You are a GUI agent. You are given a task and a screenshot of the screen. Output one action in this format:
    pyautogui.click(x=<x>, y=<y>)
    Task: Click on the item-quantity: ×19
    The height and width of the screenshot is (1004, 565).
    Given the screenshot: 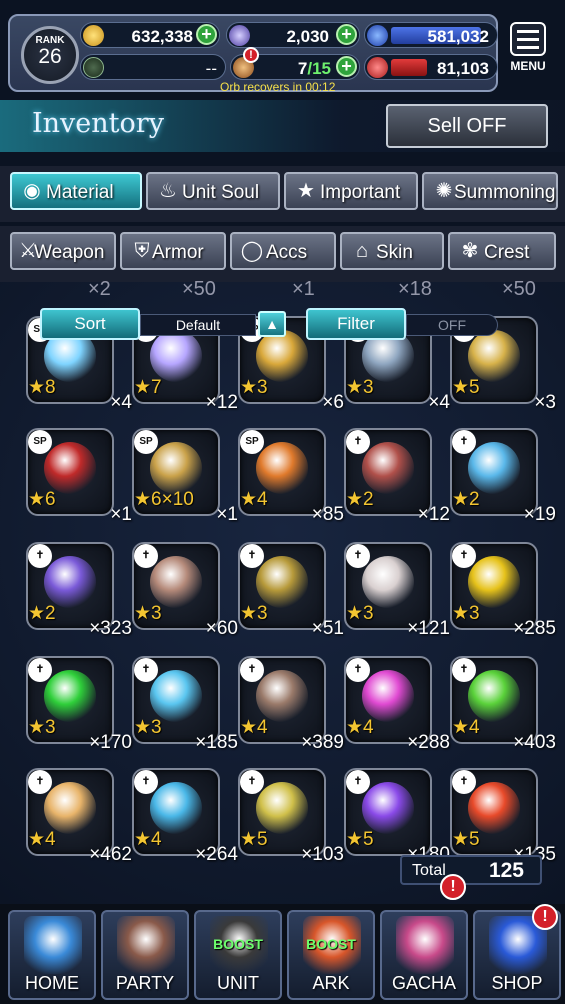 What is the action you would take?
    pyautogui.click(x=539, y=514)
    